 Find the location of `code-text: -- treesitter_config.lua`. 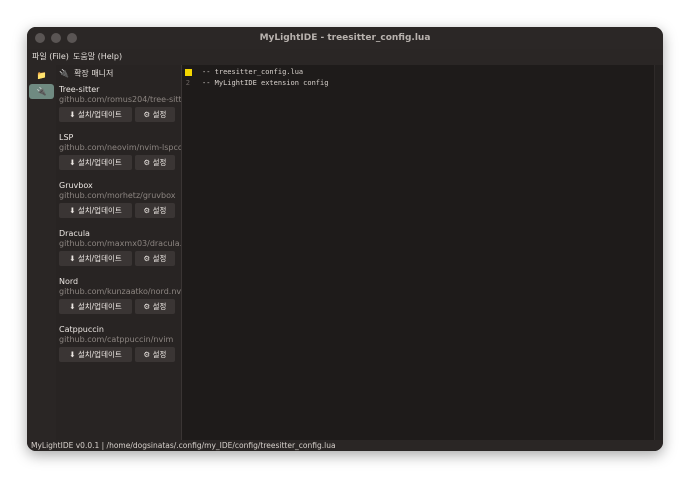

code-text: -- treesitter_config.lua is located at coordinates (252, 72).